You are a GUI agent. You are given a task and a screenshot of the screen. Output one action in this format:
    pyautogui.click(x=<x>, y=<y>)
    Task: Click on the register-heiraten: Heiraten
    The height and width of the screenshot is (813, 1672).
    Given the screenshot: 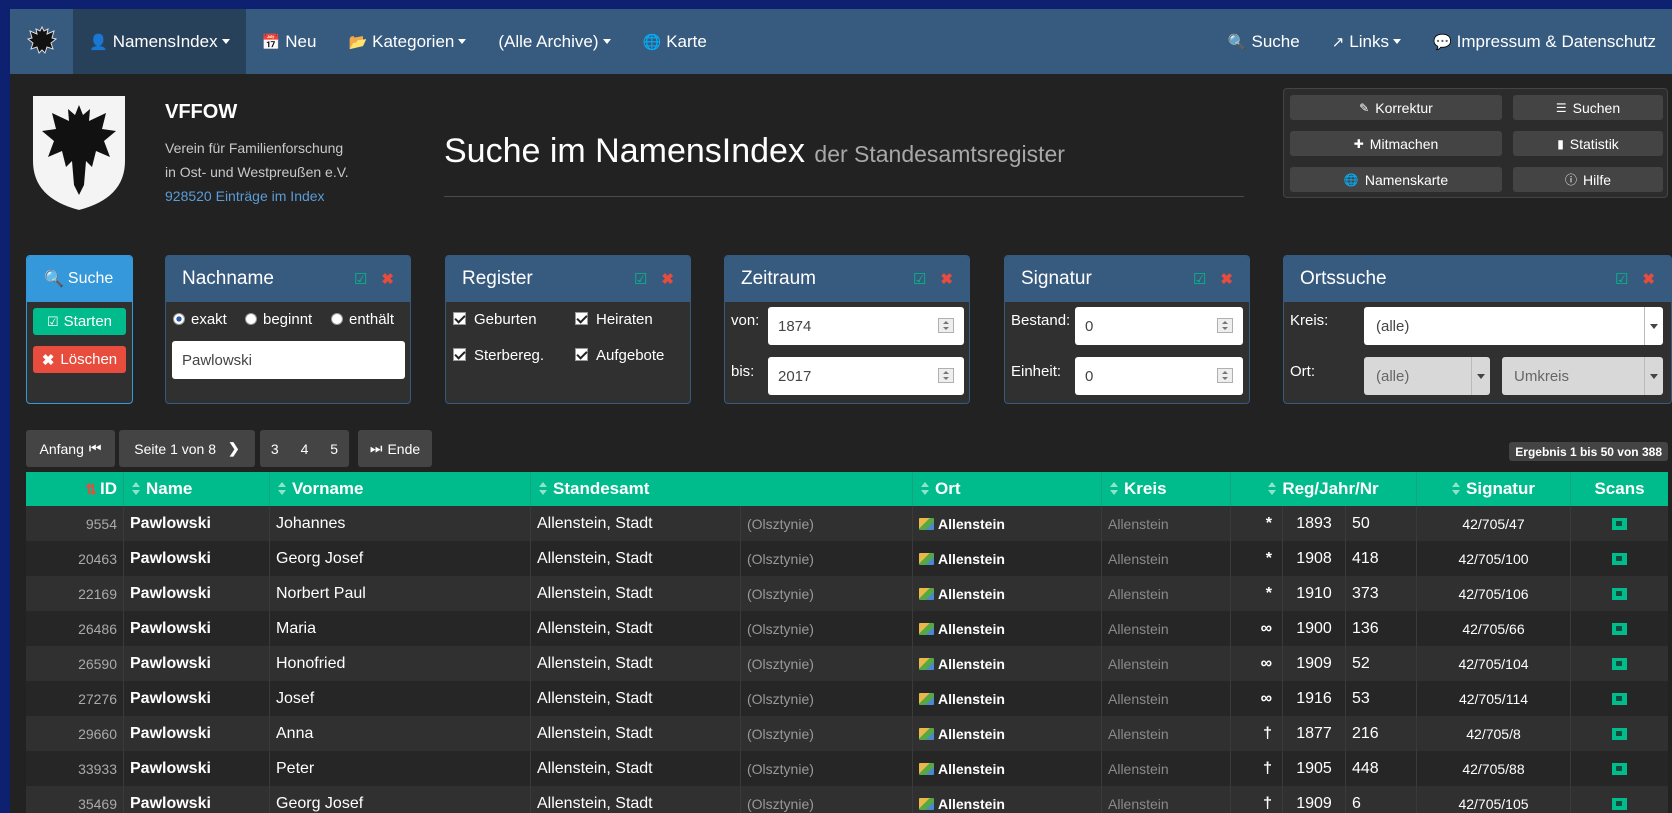 What is the action you would take?
    pyautogui.click(x=614, y=319)
    